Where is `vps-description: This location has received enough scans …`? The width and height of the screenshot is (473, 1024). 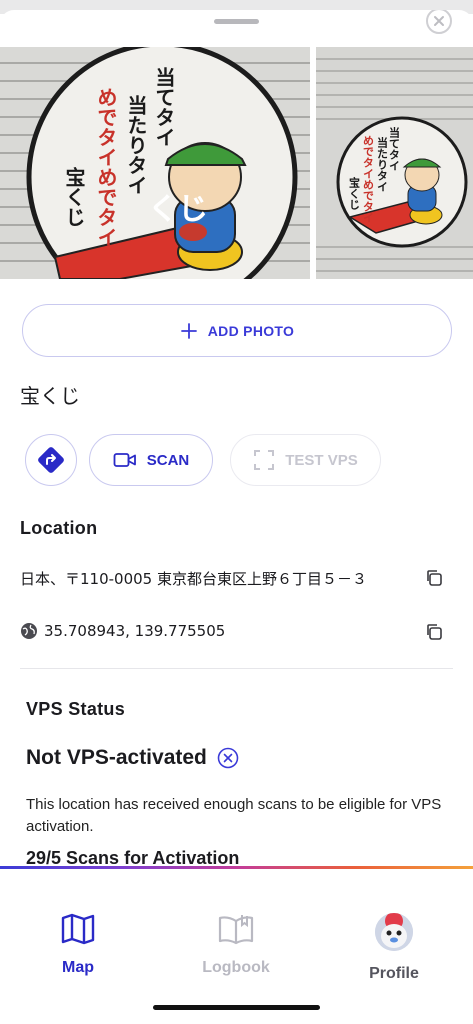 vps-description: This location has received enough scans … is located at coordinates (234, 815).